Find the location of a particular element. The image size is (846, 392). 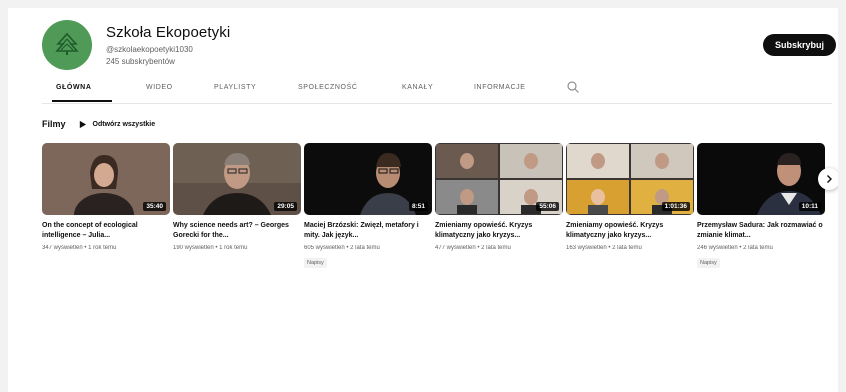

section-title: Filmy is located at coordinates (54, 124).